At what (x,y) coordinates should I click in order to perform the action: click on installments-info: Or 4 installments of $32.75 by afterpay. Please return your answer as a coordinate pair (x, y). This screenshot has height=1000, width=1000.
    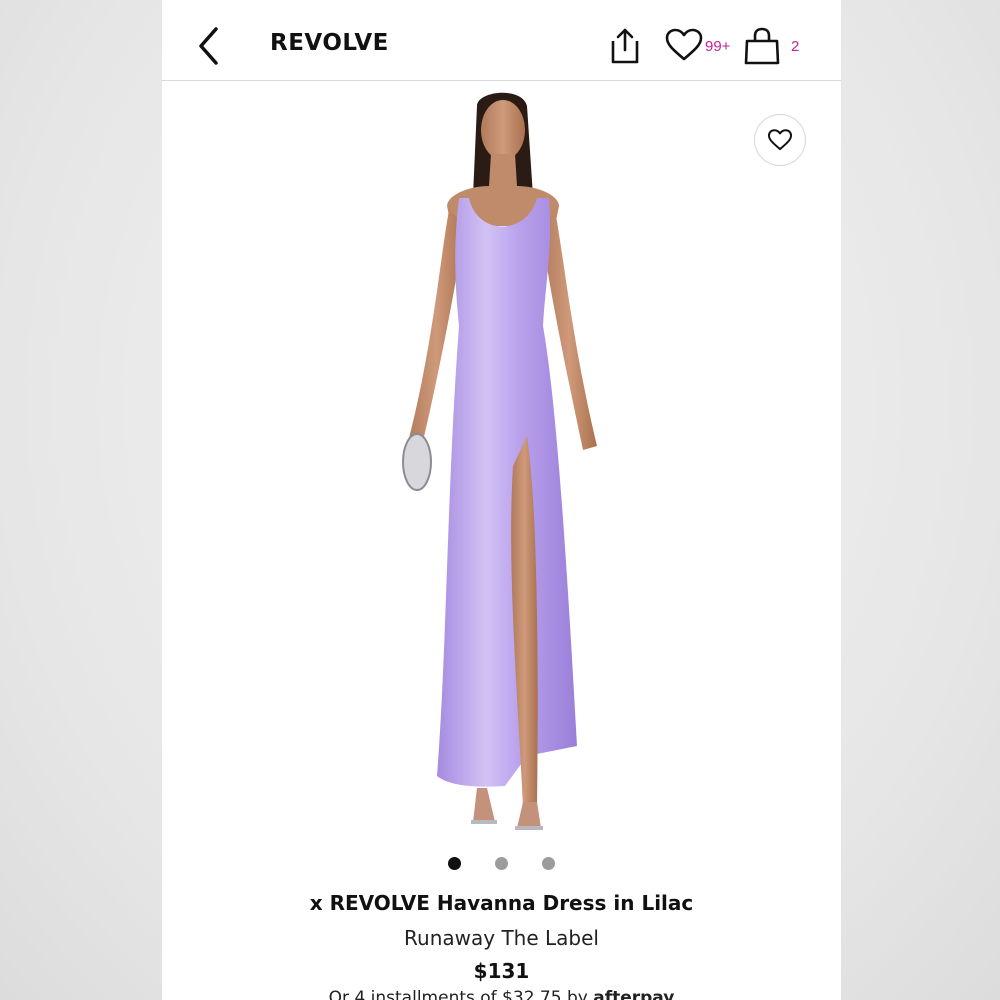
    Looking at the image, I should click on (501, 994).